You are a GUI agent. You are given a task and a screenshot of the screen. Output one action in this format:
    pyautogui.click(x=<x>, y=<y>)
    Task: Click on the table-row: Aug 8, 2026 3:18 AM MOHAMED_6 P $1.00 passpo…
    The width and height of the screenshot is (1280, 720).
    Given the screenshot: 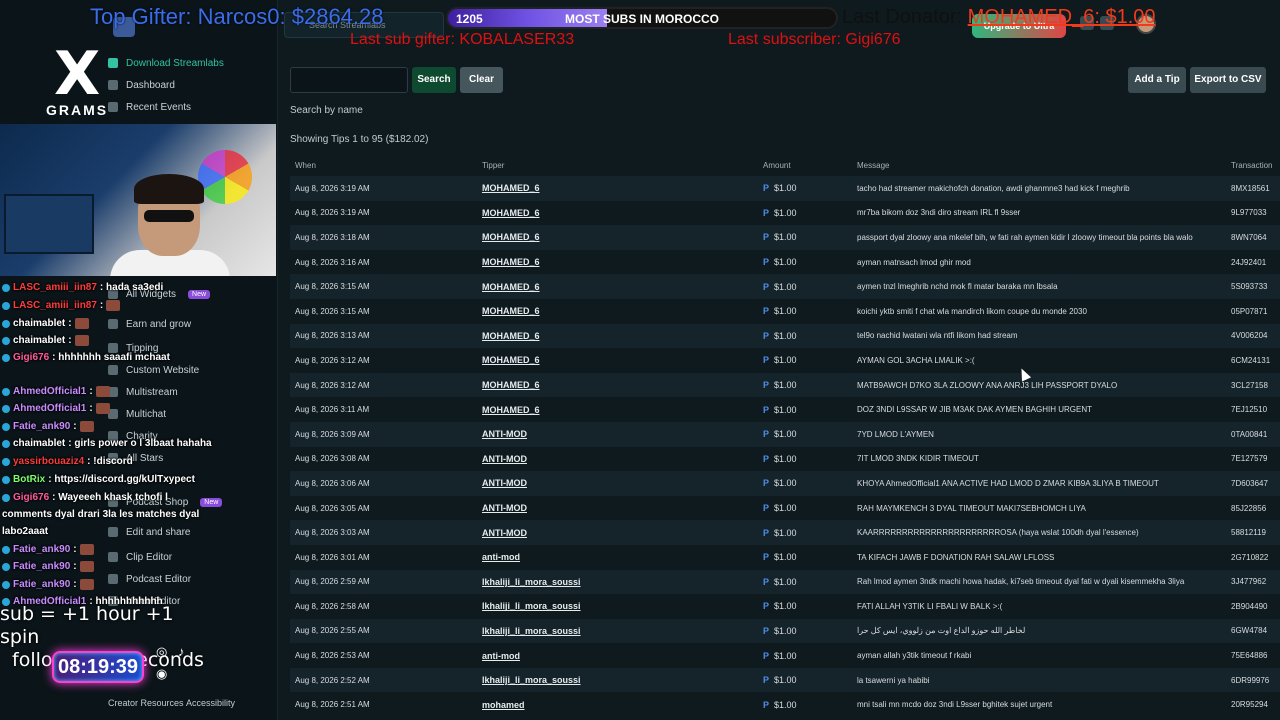 What is the action you would take?
    pyautogui.click(x=785, y=237)
    